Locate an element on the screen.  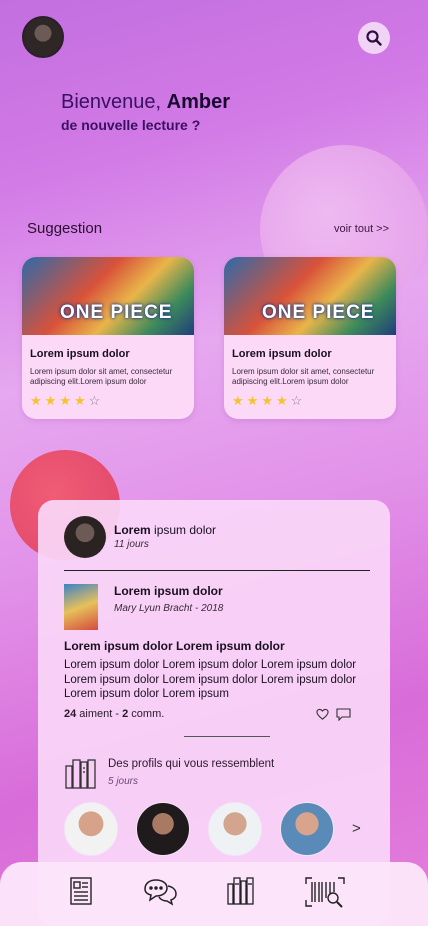
post-stats: 24 aiment - 2 comm. is located at coordinates (114, 714).